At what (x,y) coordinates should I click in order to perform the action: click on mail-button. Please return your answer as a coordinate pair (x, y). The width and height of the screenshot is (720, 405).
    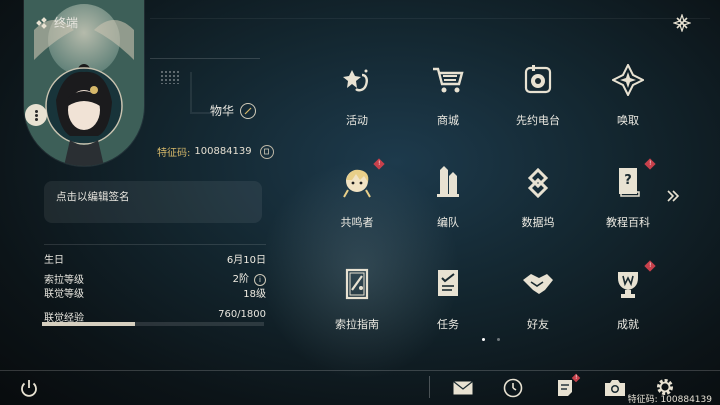
    Looking at the image, I should click on (463, 388).